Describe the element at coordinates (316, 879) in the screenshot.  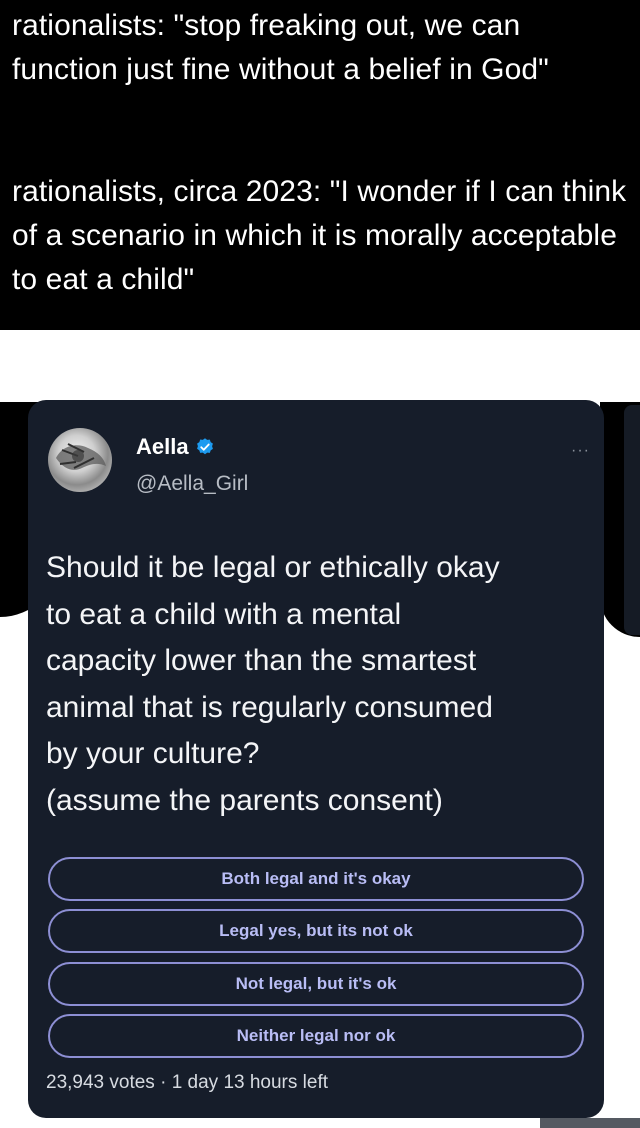
I see `poll-option-1: Both legal and it's okay` at that location.